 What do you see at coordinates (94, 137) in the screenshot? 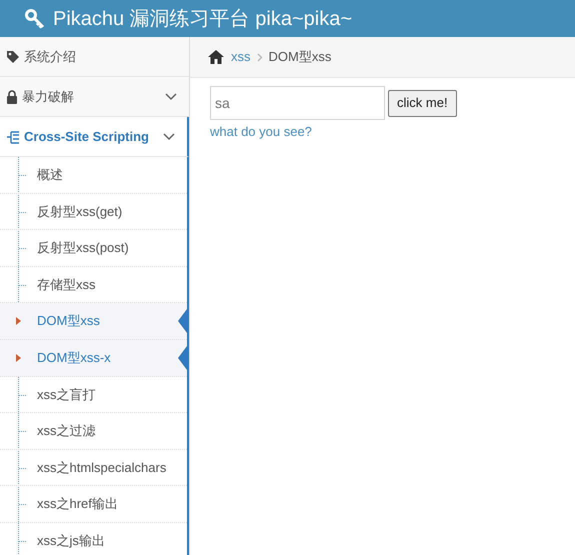
I see `sidebar-item: Cross-Site Scripting` at bounding box center [94, 137].